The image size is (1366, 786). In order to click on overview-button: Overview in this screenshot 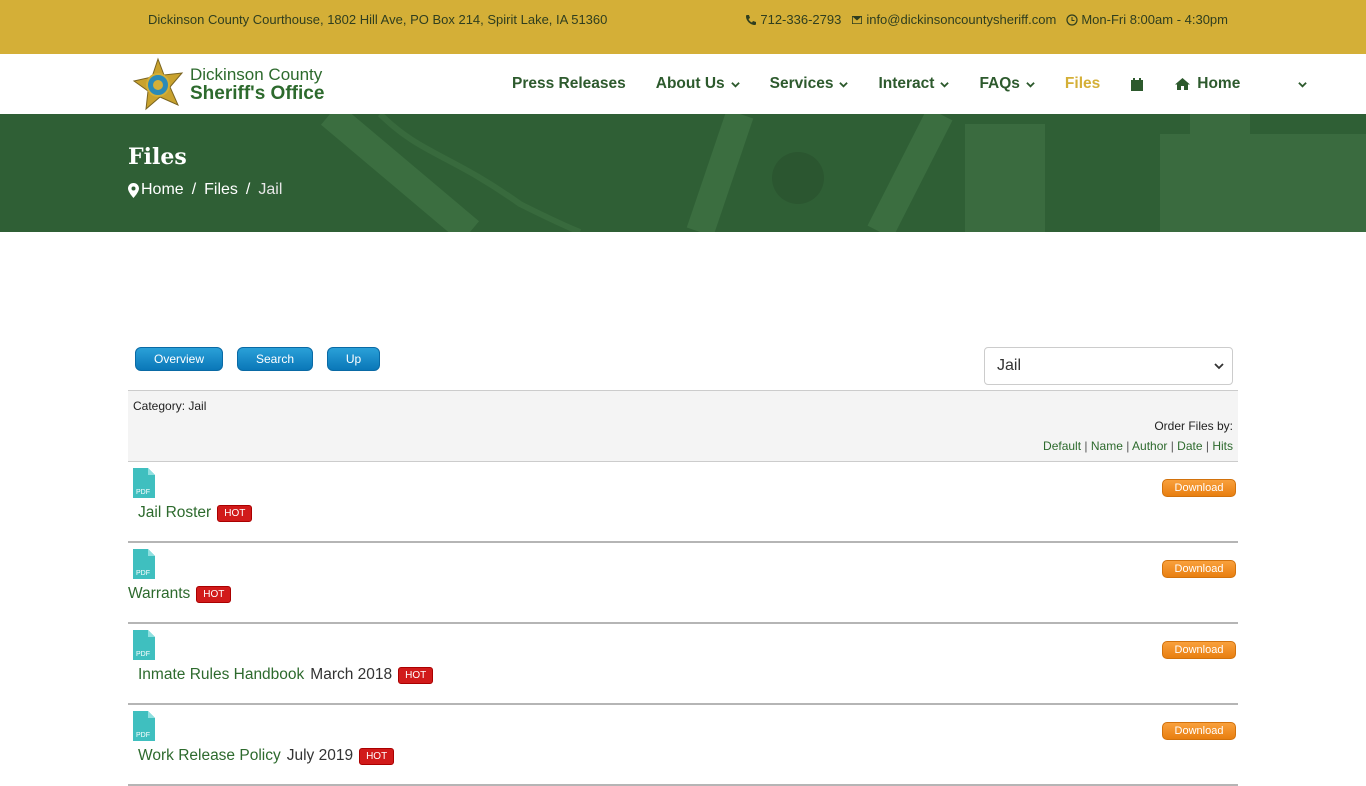, I will do `click(179, 359)`.